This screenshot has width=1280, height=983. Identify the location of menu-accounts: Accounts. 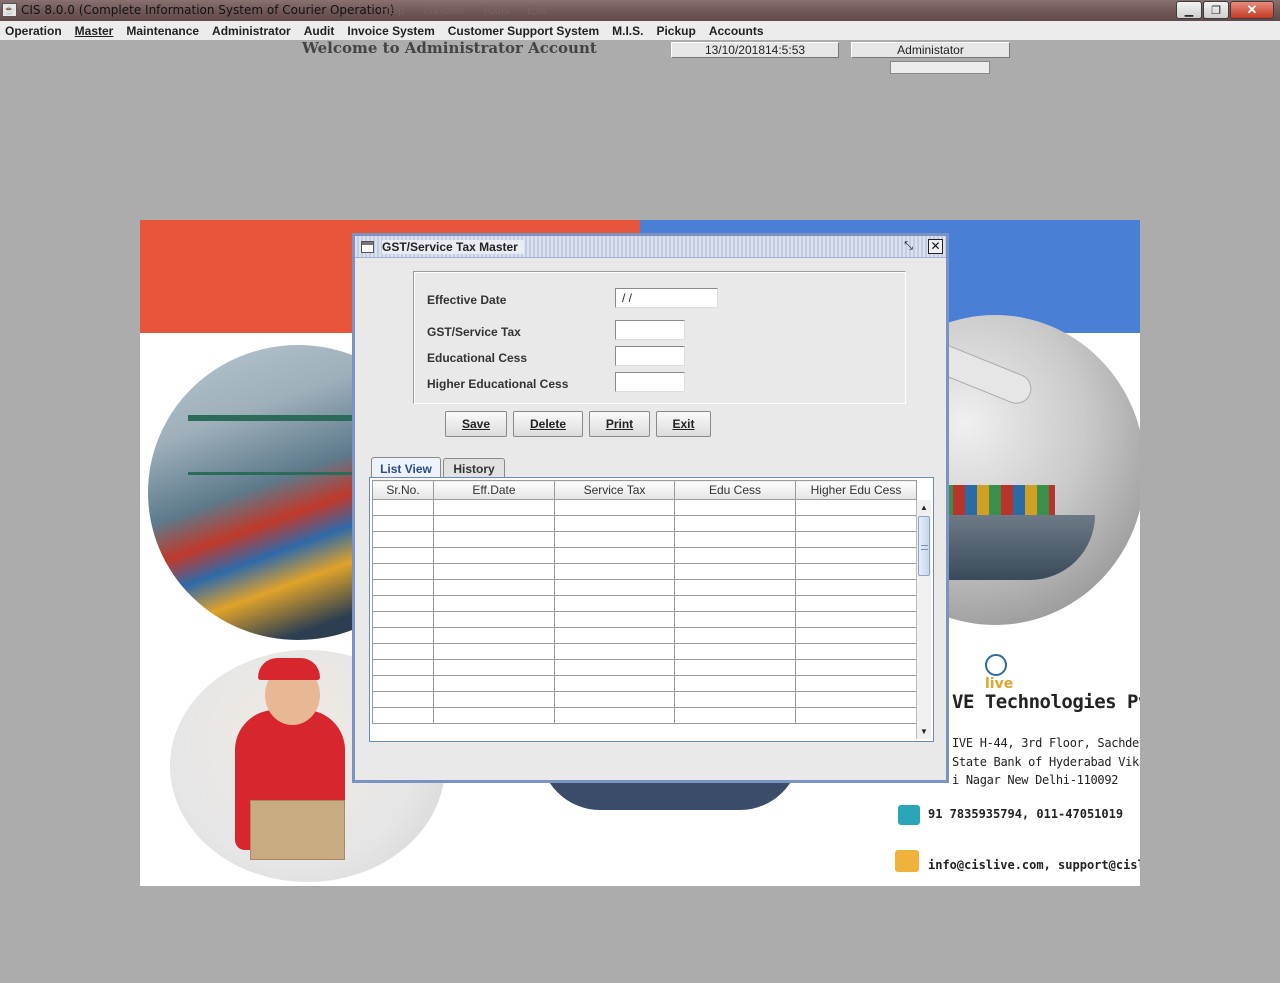
(736, 31).